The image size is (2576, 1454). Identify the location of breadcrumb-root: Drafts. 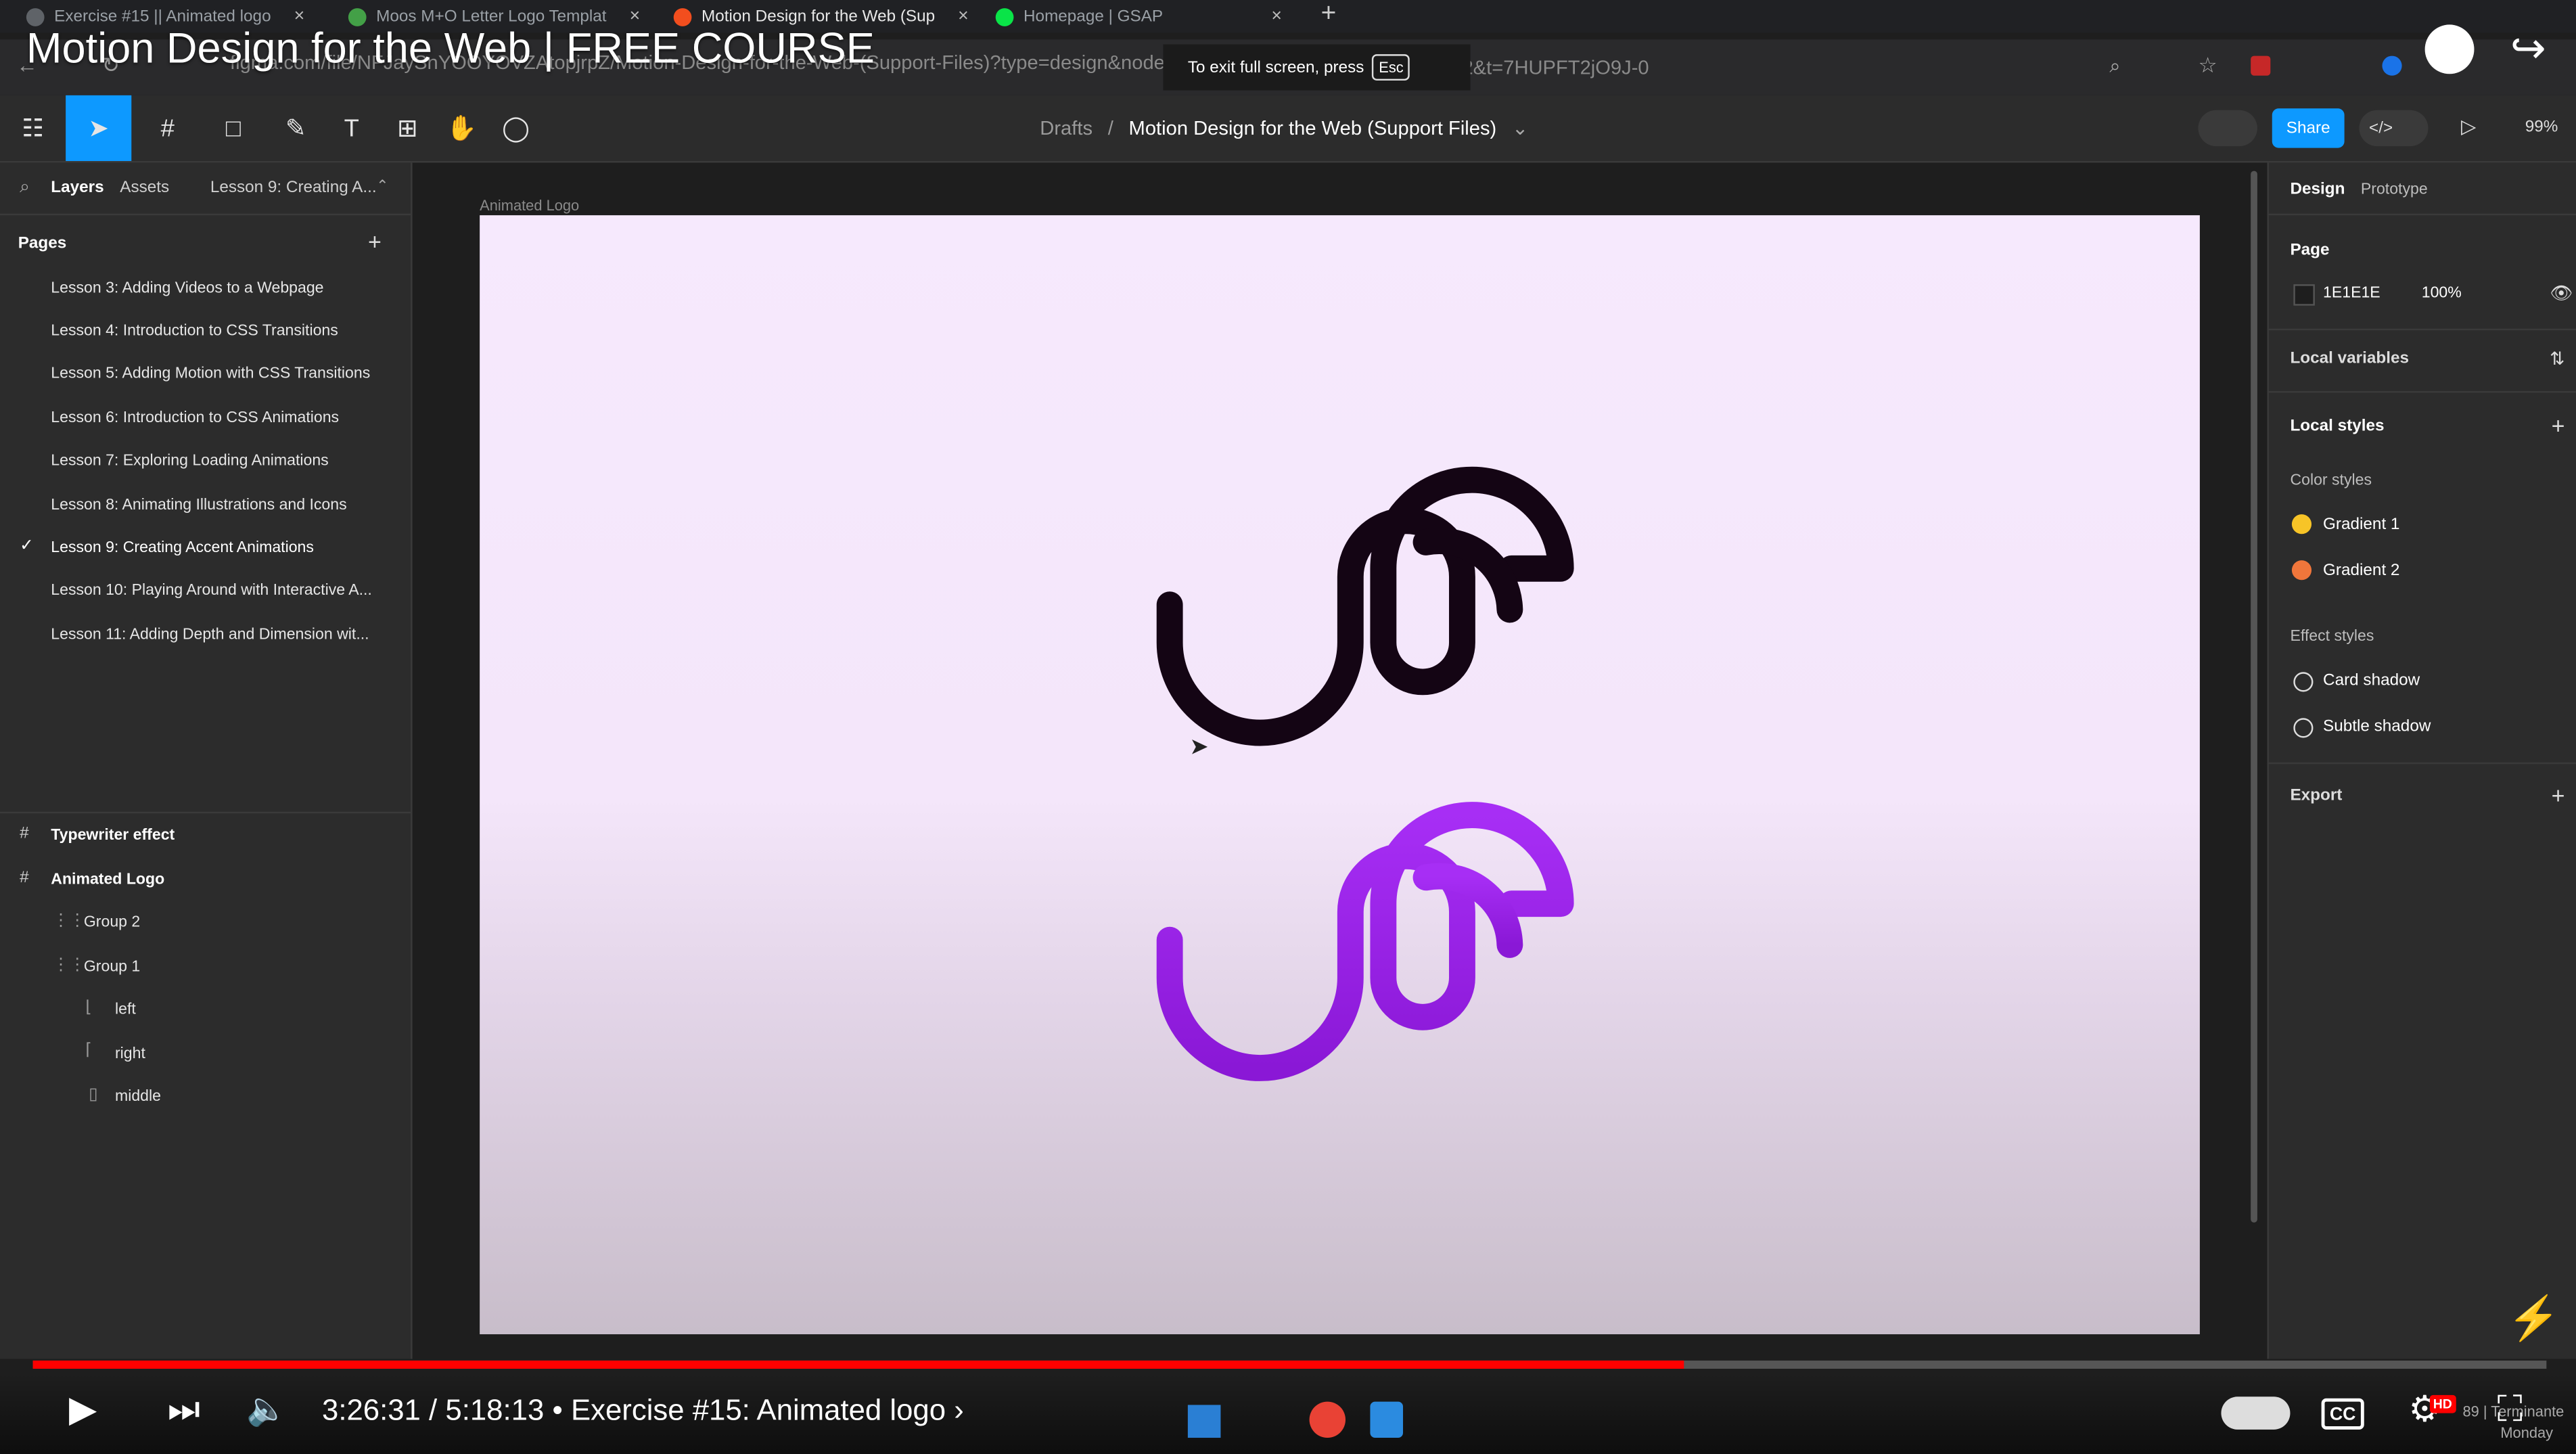
(1066, 127).